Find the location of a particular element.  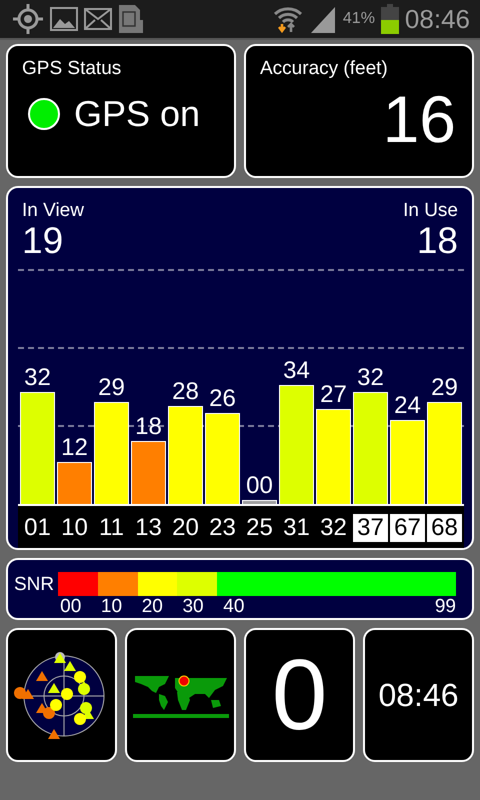

snr-scale-label: 99 is located at coordinates (445, 607).